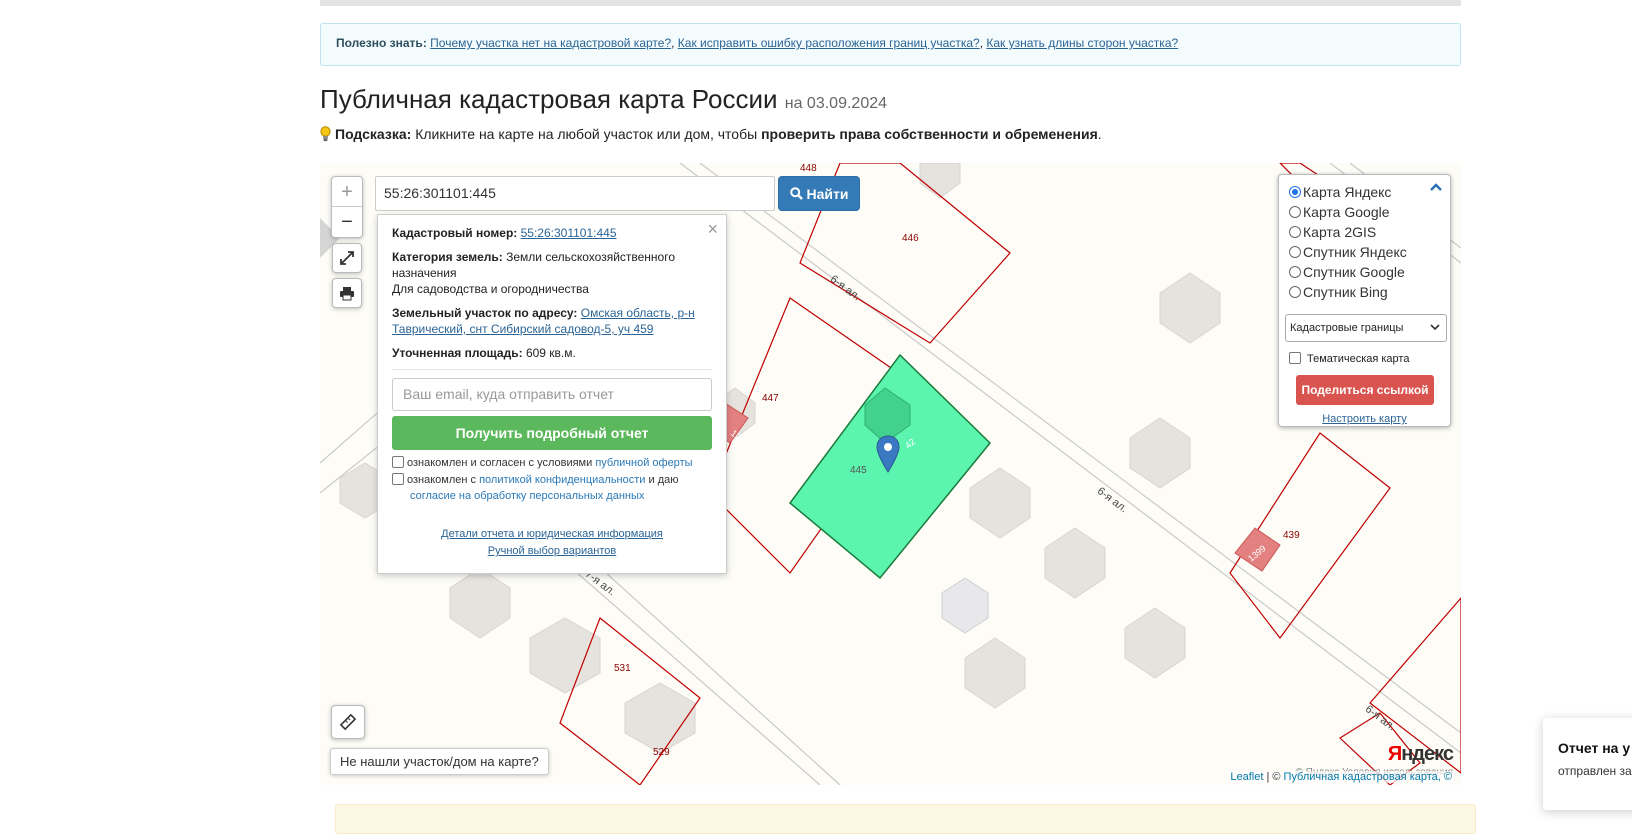 This screenshot has height=834, width=1632. Describe the element at coordinates (552, 433) in the screenshot. I see `get-report-button: Получить подробный отчет` at that location.